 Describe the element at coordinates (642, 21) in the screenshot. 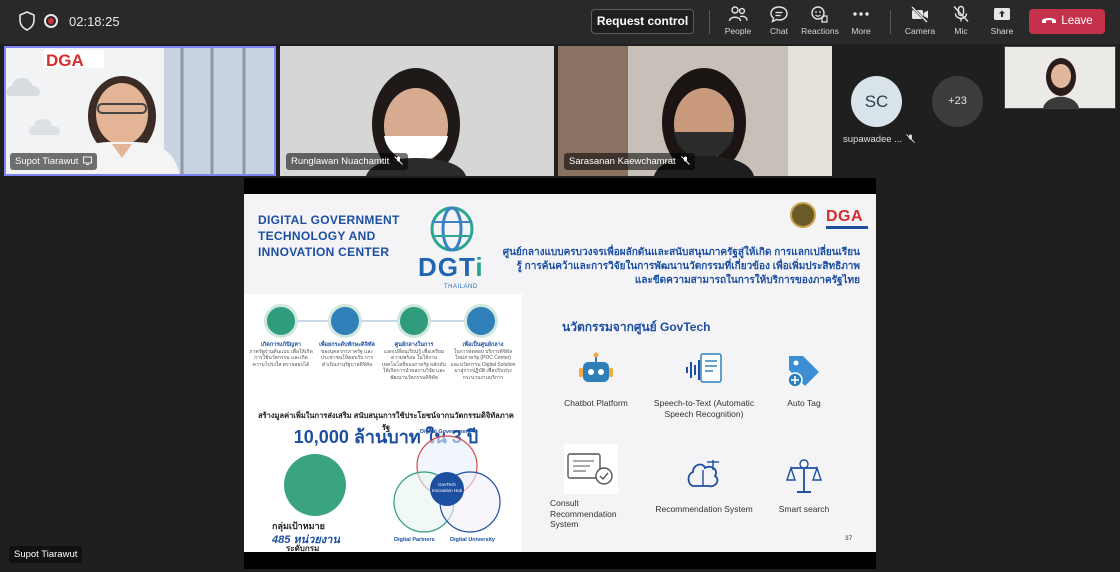

I see `request-control-button: Request control` at that location.